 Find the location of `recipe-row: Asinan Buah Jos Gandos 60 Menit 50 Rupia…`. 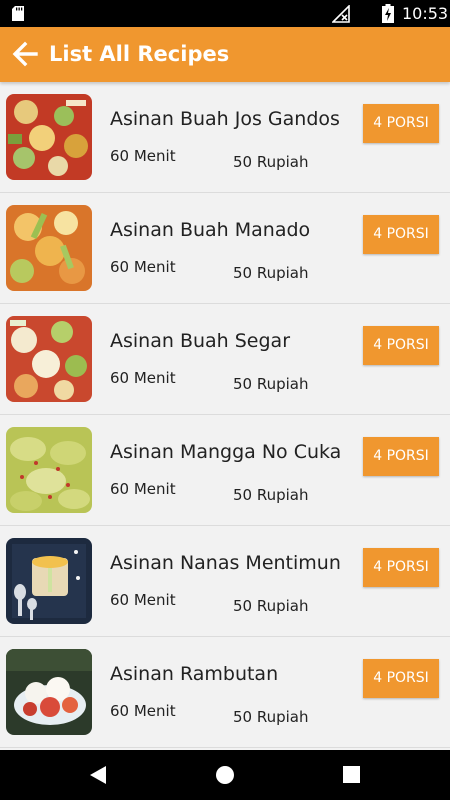

recipe-row: Asinan Buah Jos Gandos 60 Menit 50 Rupia… is located at coordinates (225, 137).